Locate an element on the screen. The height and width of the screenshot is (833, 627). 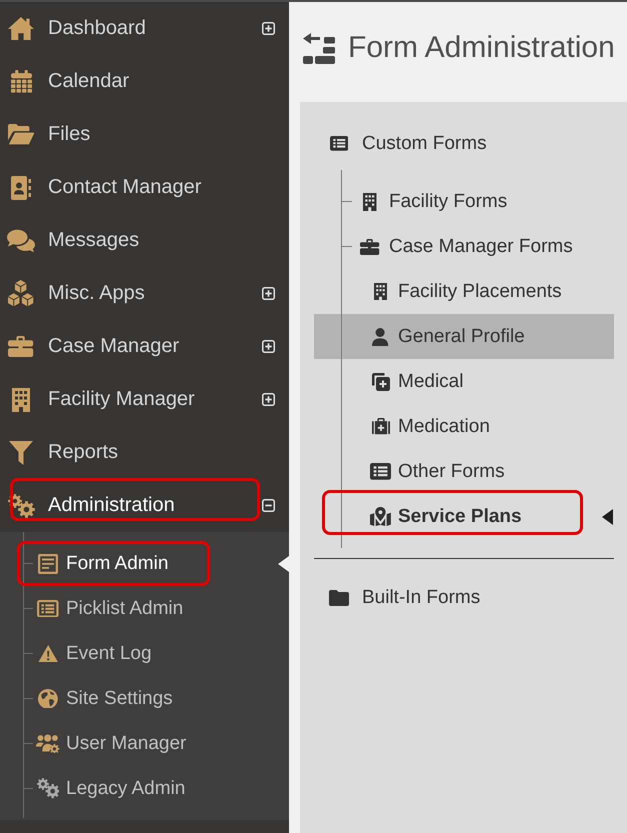
copy-plus-icon is located at coordinates (381, 381).